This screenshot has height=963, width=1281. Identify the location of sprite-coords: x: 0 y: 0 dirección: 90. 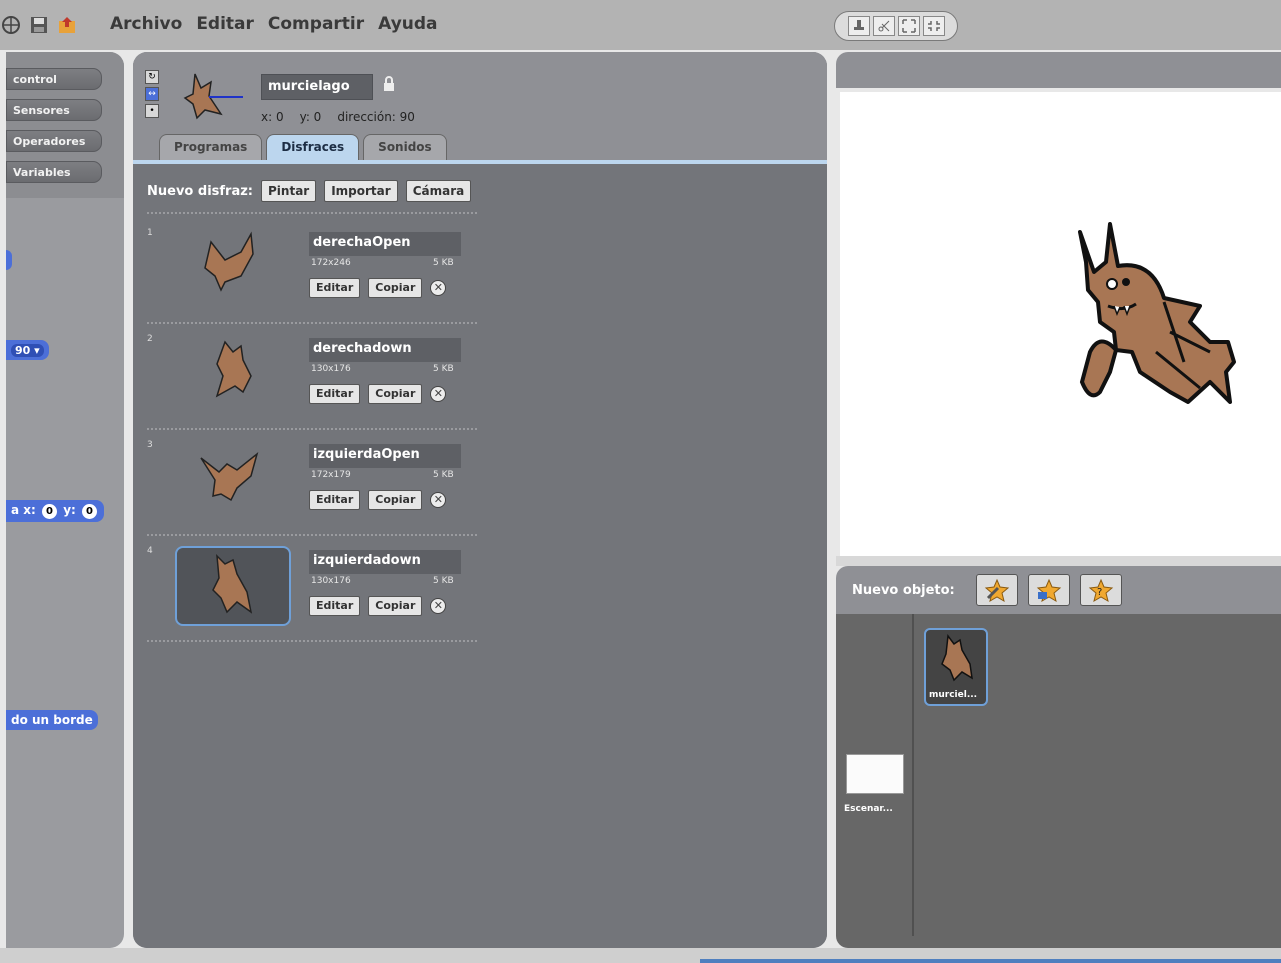
(338, 117).